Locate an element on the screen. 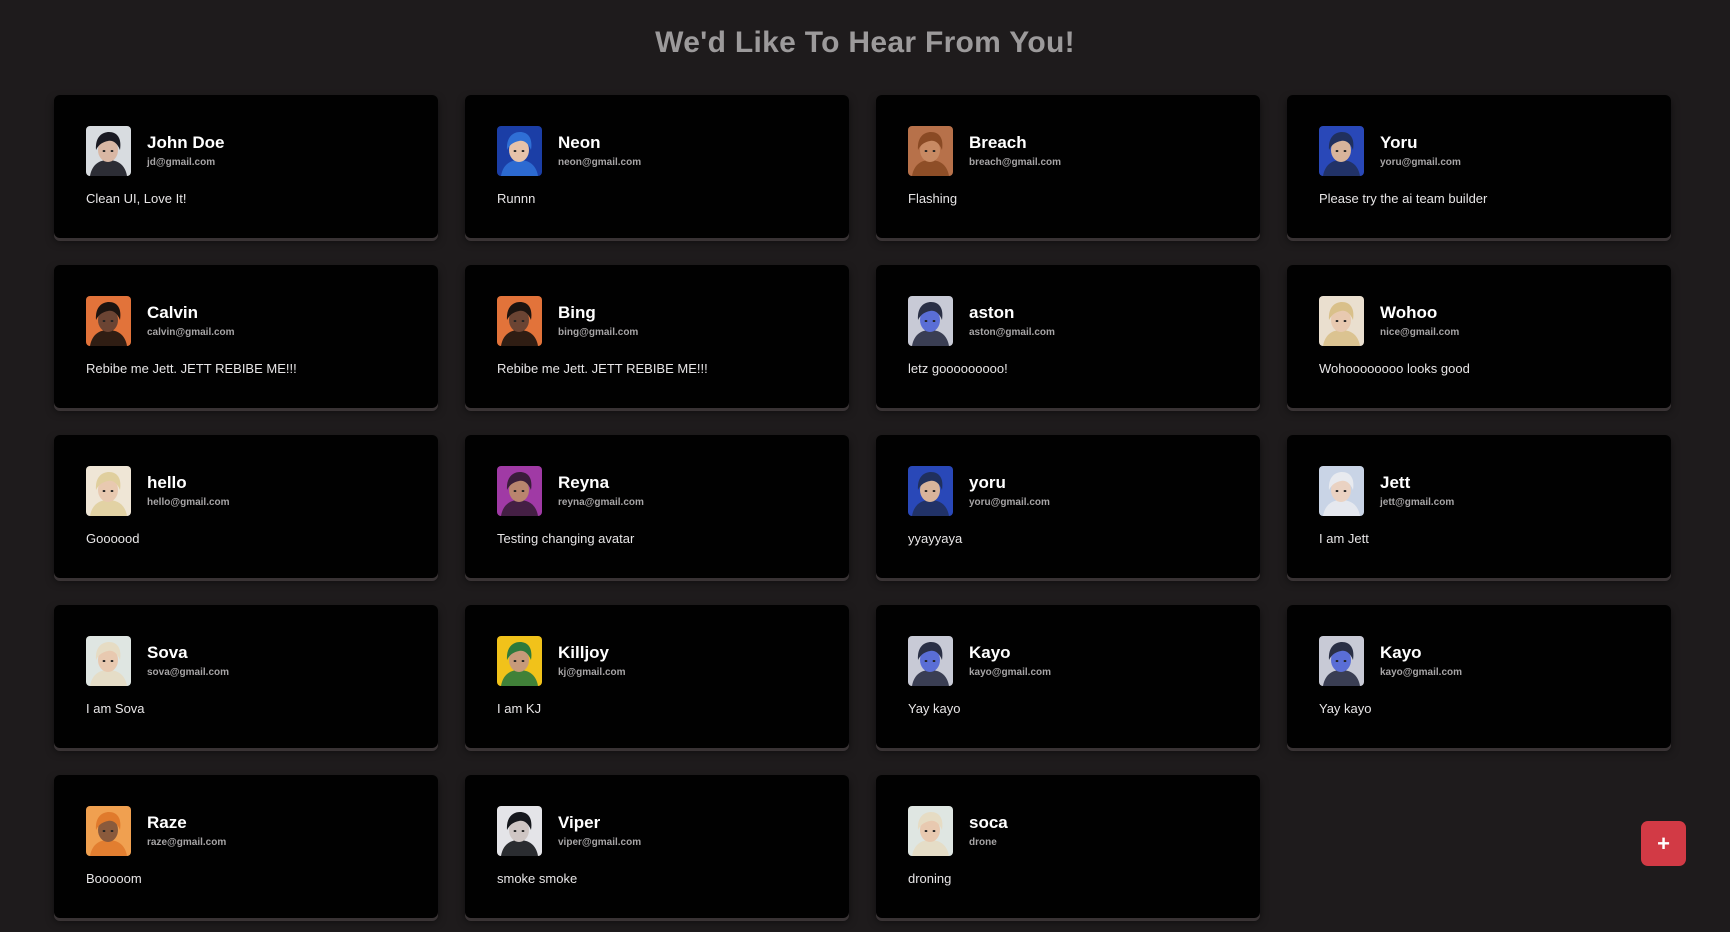  feedback-message: Booooom is located at coordinates (114, 878).